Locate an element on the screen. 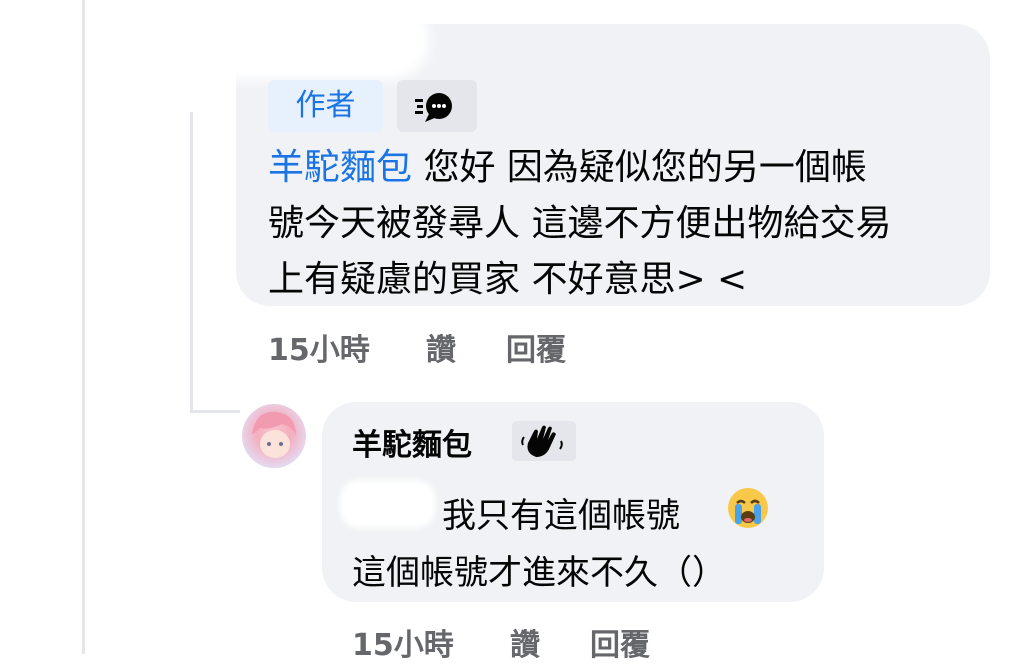 Image resolution: width=1024 pixels, height=664 pixels. author-badge: 作者 is located at coordinates (325, 106).